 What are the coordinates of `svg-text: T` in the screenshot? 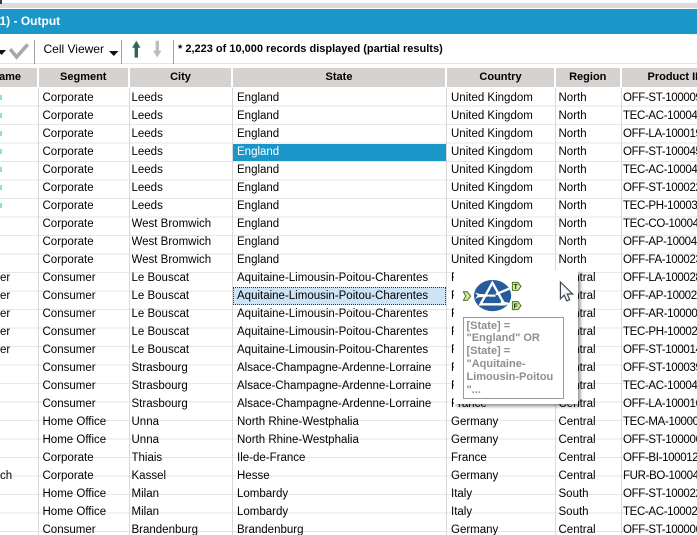 It's located at (516, 287).